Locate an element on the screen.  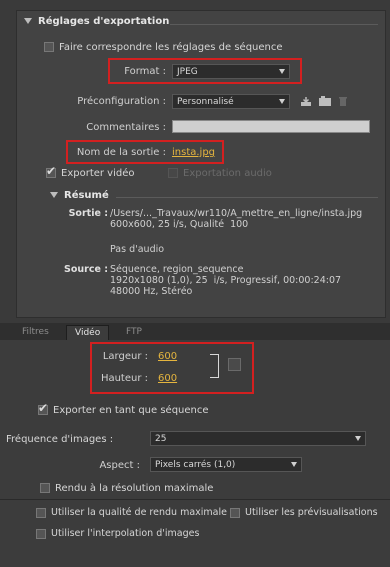
aspect-select: Pixels carrés (1,0) is located at coordinates (226, 464).